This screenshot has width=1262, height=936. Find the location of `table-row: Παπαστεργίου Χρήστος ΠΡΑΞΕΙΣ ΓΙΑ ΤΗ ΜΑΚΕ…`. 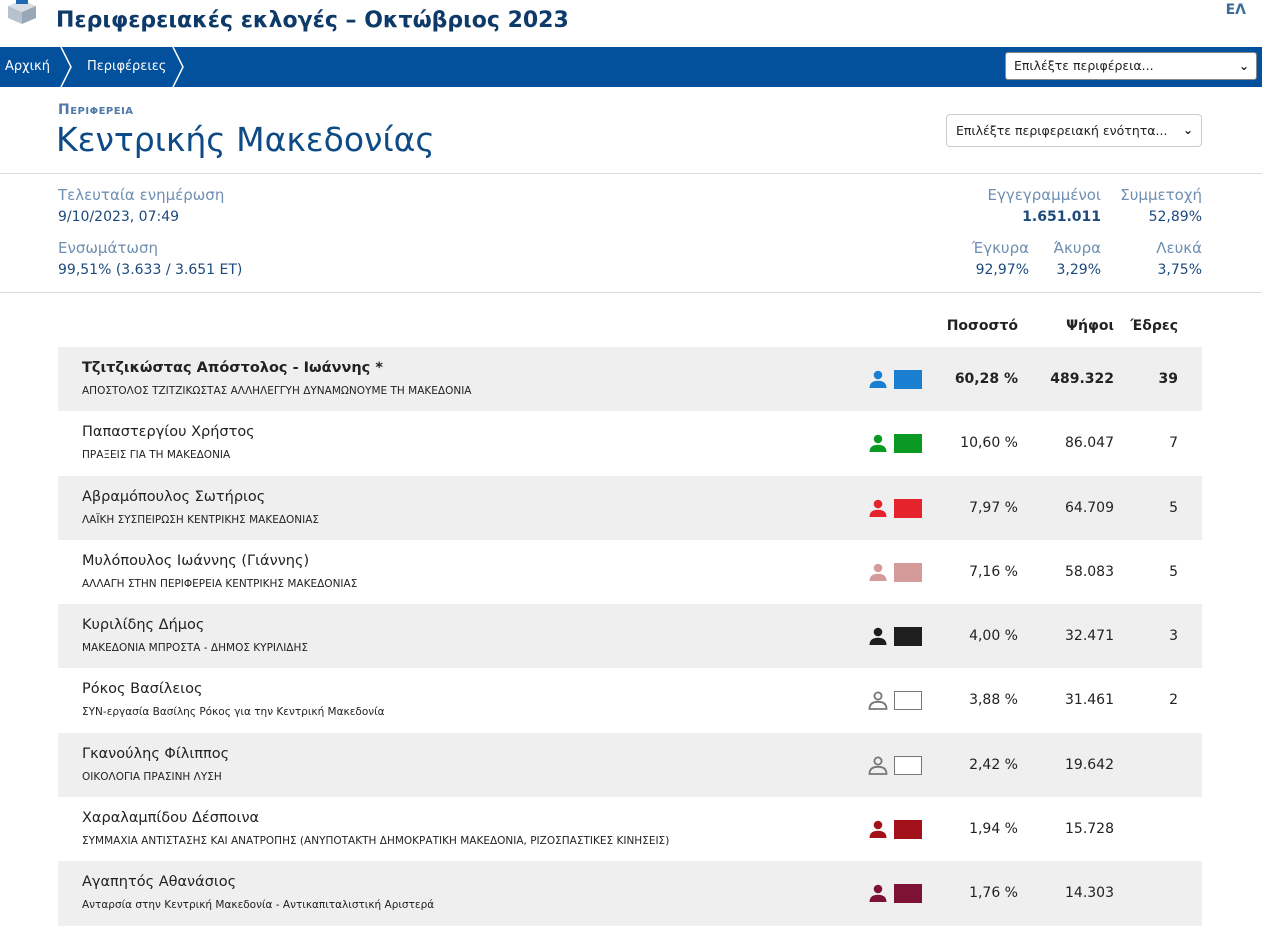

table-row: Παπαστεργίου Χρήστος ΠΡΑΞΕΙΣ ΓΙΑ ΤΗ ΜΑΚΕ… is located at coordinates (630, 443).